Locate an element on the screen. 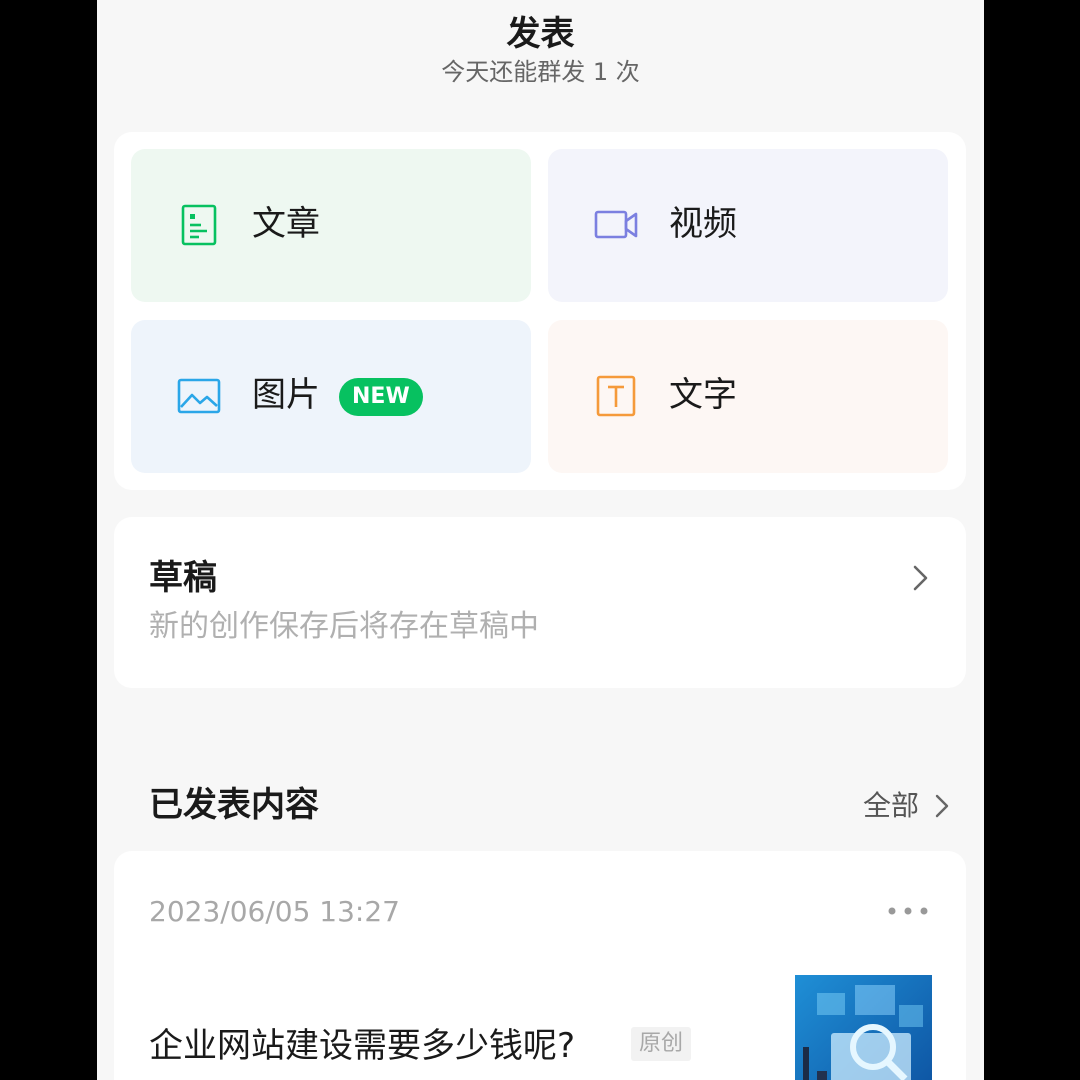  page-subtitle: 今天还能群发 1 次 is located at coordinates (540, 72).